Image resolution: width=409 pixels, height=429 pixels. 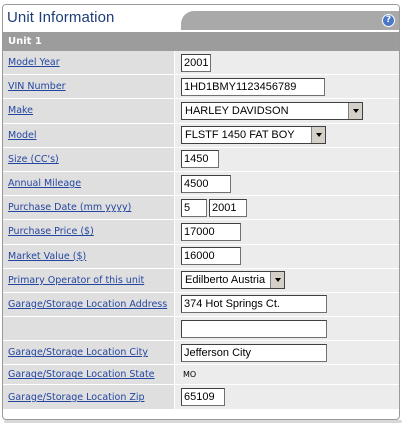 I want to click on form-row-annual-mileage: Annual Mileage, so click(x=201, y=184).